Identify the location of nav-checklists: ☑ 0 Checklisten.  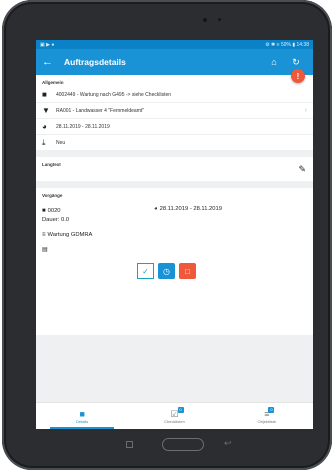
(174, 416).